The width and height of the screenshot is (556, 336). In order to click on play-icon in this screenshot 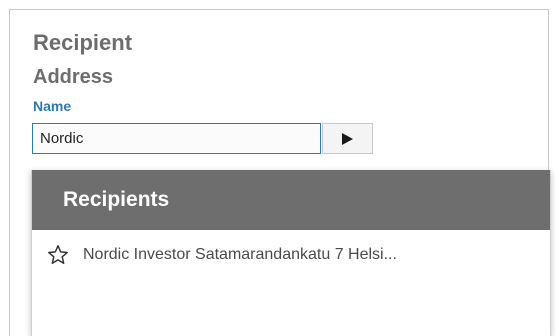, I will do `click(347, 138)`.